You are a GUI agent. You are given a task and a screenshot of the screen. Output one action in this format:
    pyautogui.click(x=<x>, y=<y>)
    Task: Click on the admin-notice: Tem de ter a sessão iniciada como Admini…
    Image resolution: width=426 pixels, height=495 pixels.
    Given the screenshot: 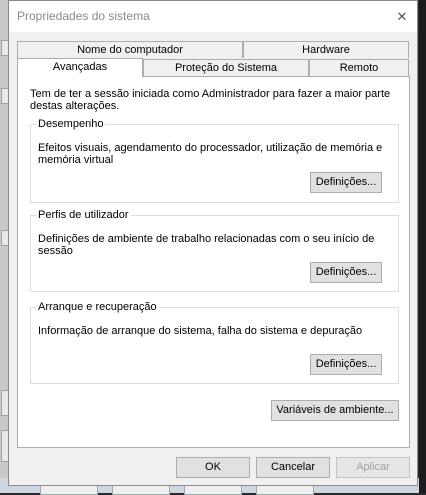 What is the action you would take?
    pyautogui.click(x=210, y=100)
    